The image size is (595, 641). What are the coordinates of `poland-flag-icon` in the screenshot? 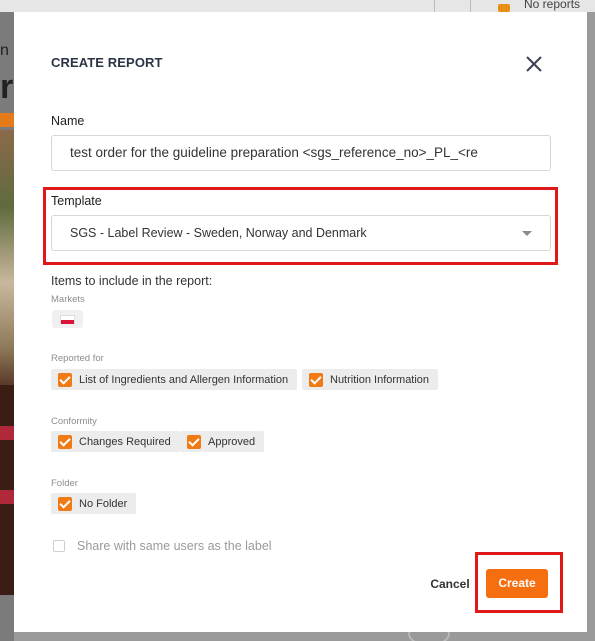 It's located at (67, 319).